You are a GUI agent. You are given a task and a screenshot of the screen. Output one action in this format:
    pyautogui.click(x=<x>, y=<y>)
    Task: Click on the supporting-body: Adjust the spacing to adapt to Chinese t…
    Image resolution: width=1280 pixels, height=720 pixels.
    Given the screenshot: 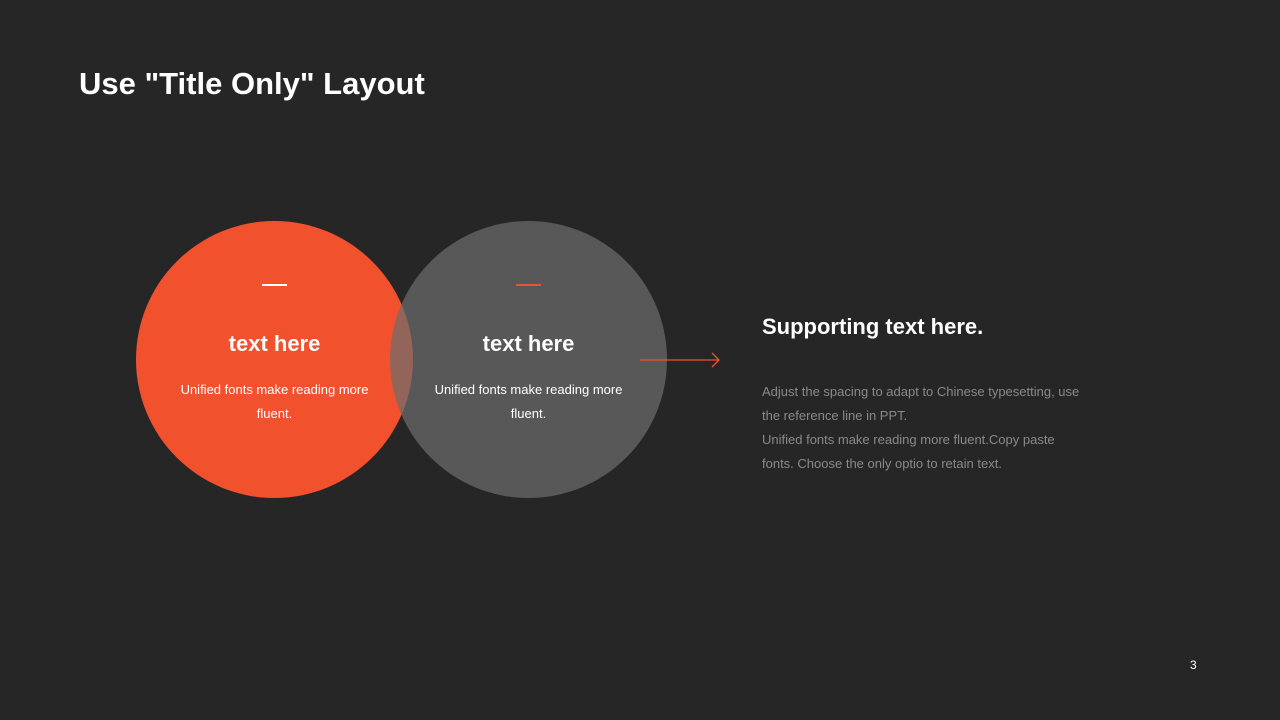 What is the action you would take?
    pyautogui.click(x=929, y=428)
    